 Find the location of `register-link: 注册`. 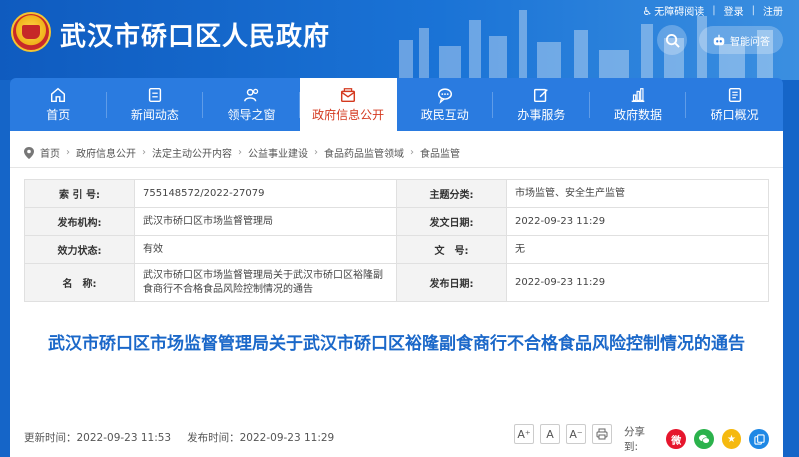

register-link: 注册 is located at coordinates (773, 10).